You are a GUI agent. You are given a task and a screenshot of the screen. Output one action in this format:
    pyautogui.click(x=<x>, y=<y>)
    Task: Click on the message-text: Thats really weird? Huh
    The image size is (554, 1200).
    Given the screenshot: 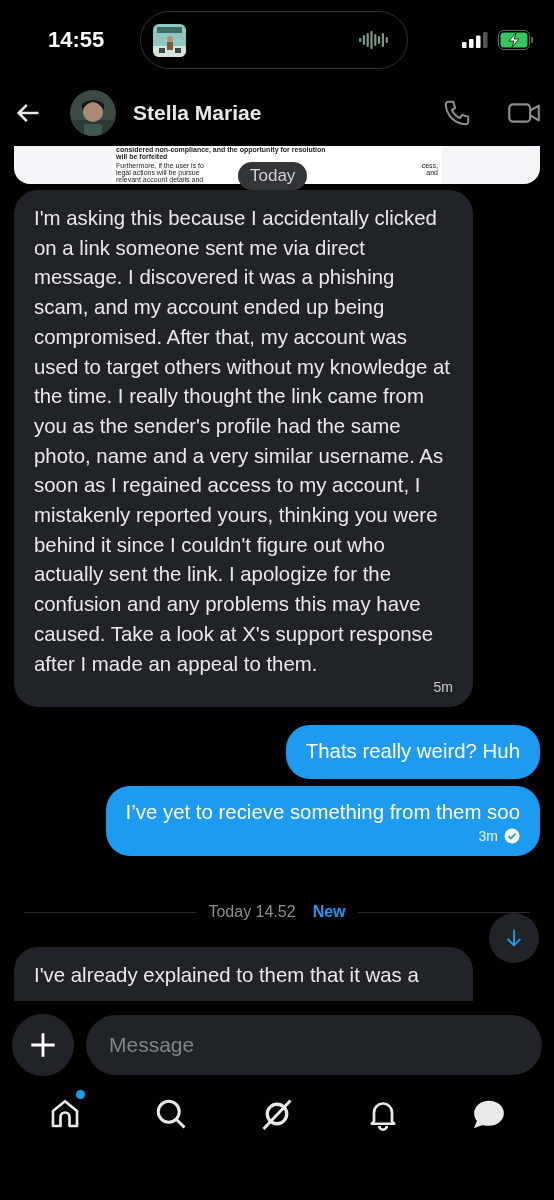 What is the action you would take?
    pyautogui.click(x=412, y=752)
    